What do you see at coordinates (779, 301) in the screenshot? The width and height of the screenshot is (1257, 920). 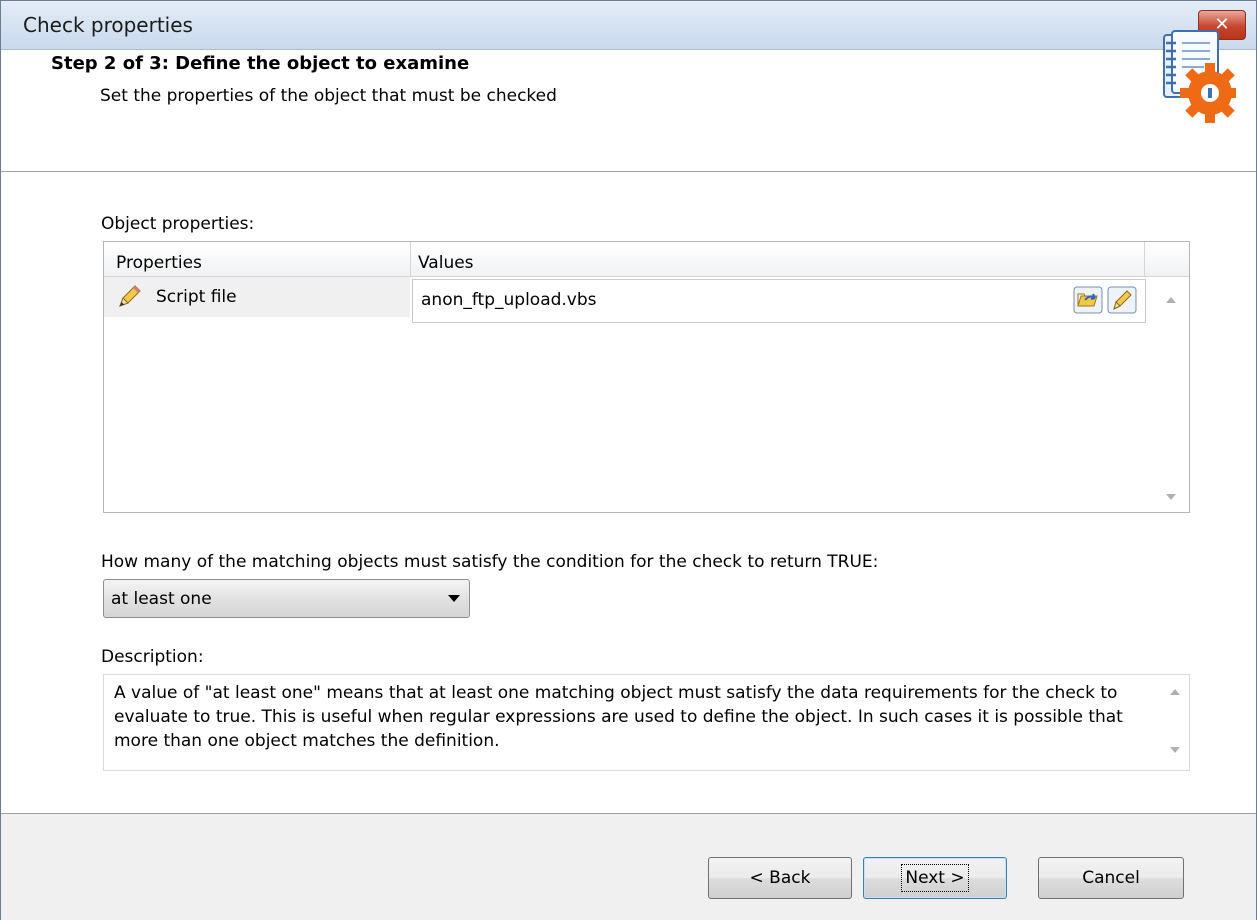 I see `property-value-field: anon_ftp_upload.vbs` at bounding box center [779, 301].